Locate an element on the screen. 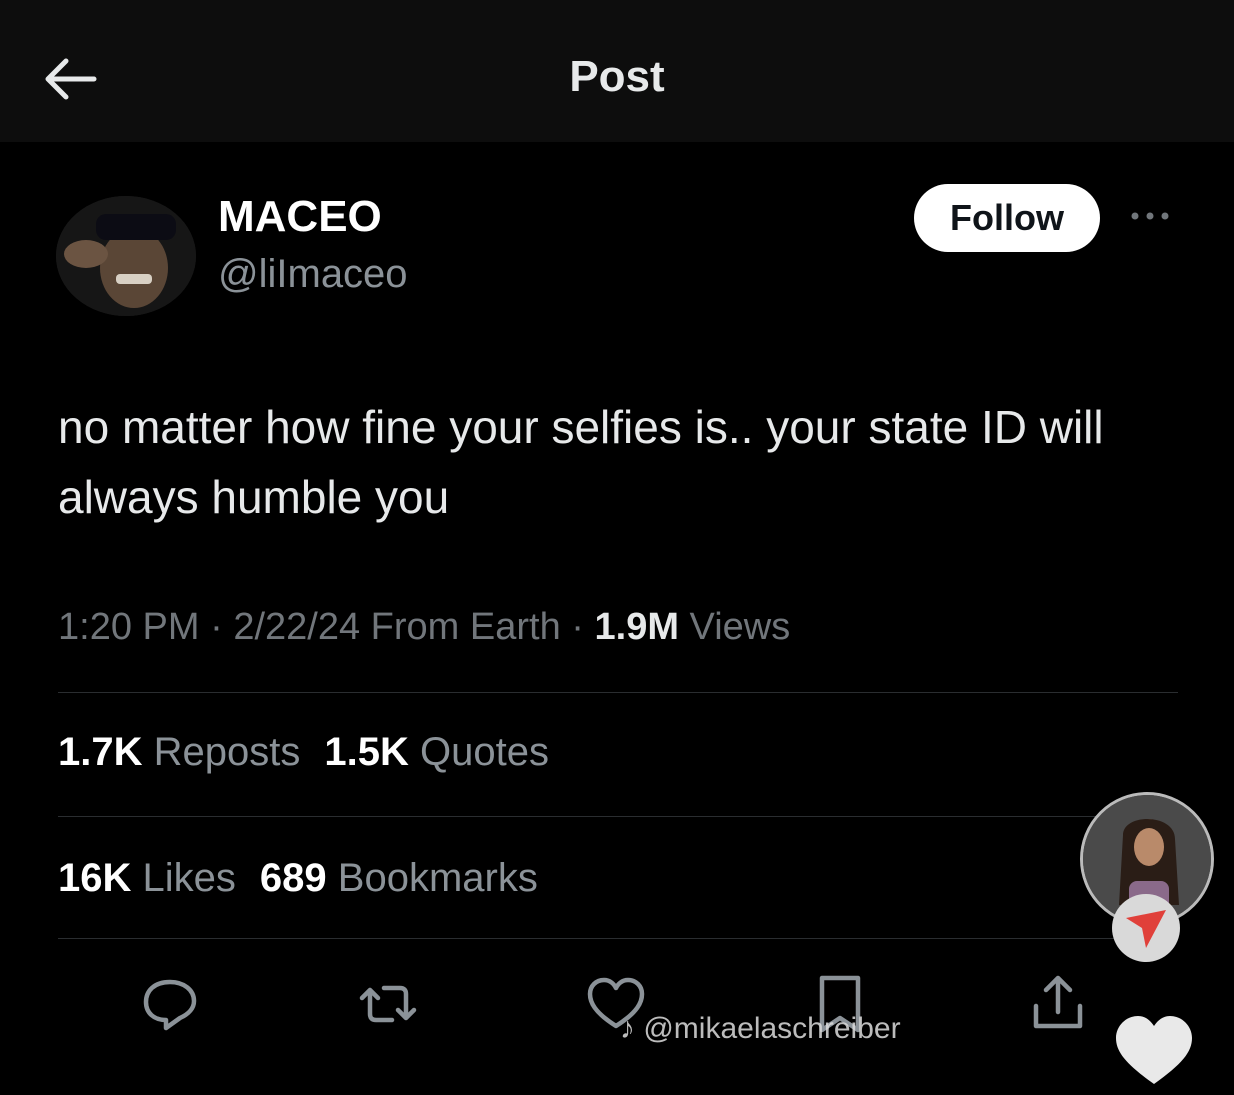  stats-row-likes: 16K Likes 689 Bookmarks is located at coordinates (298, 878).